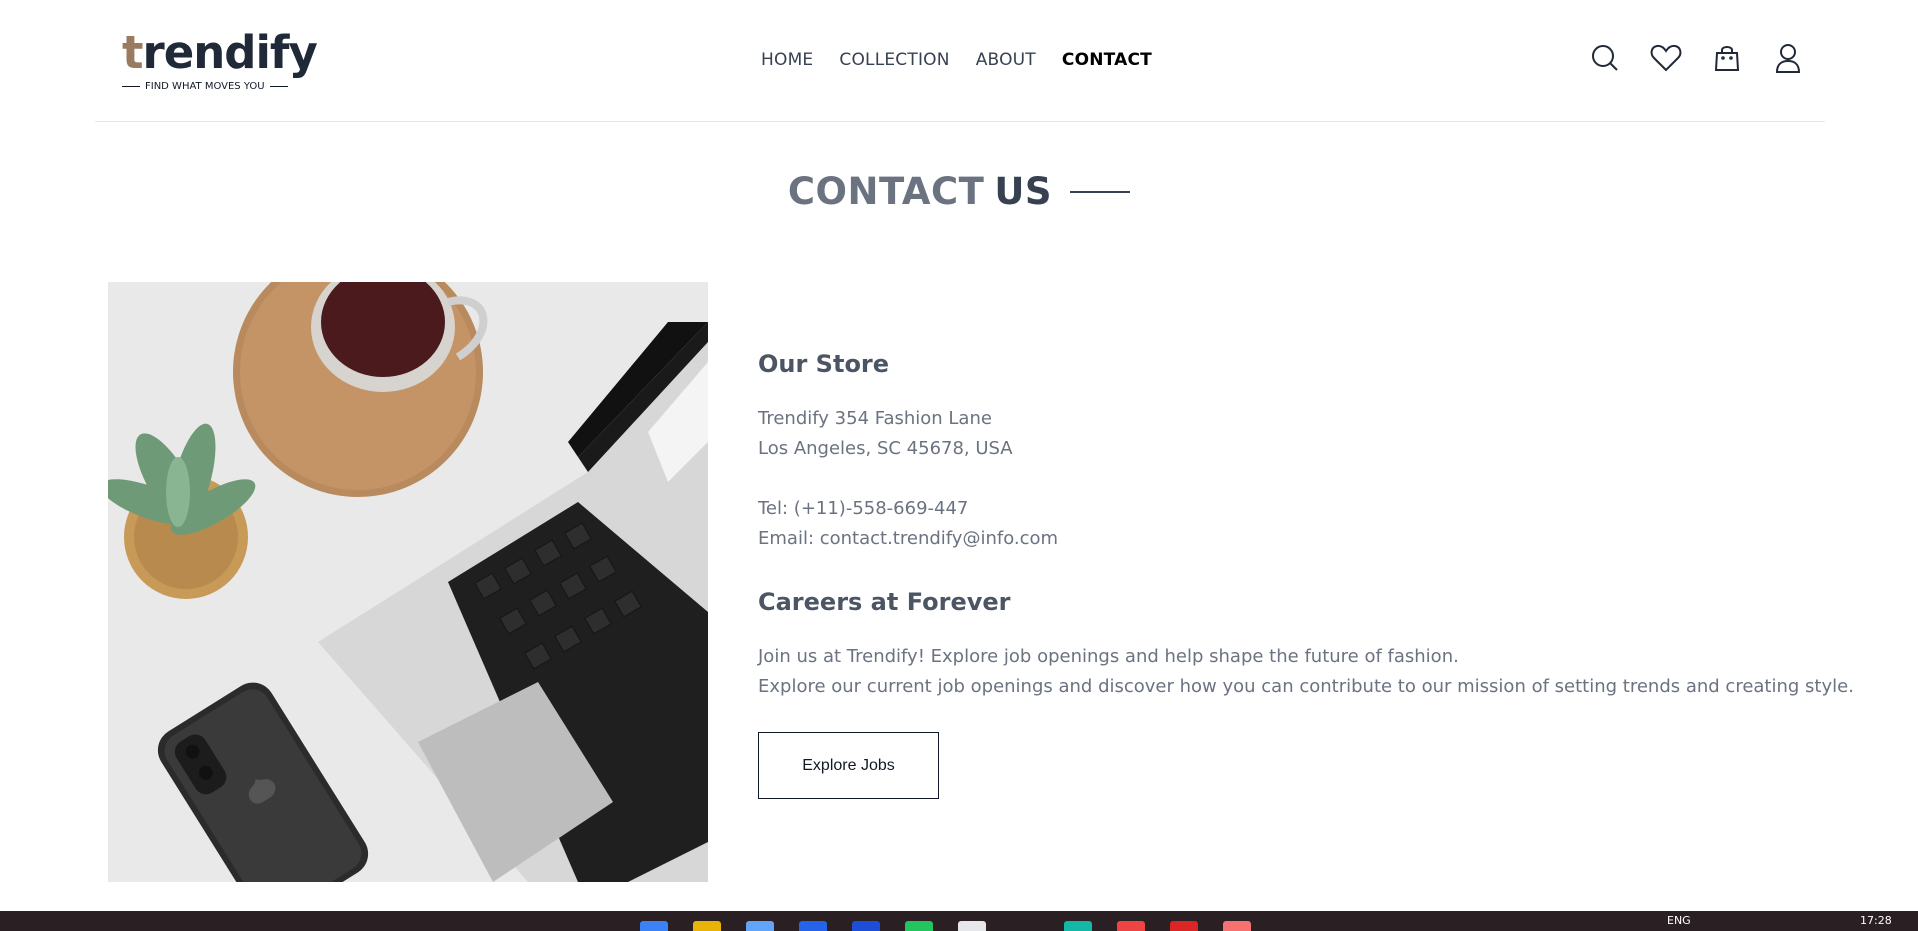 The width and height of the screenshot is (1918, 931). Describe the element at coordinates (654, 926) in the screenshot. I see `start-icon` at that location.